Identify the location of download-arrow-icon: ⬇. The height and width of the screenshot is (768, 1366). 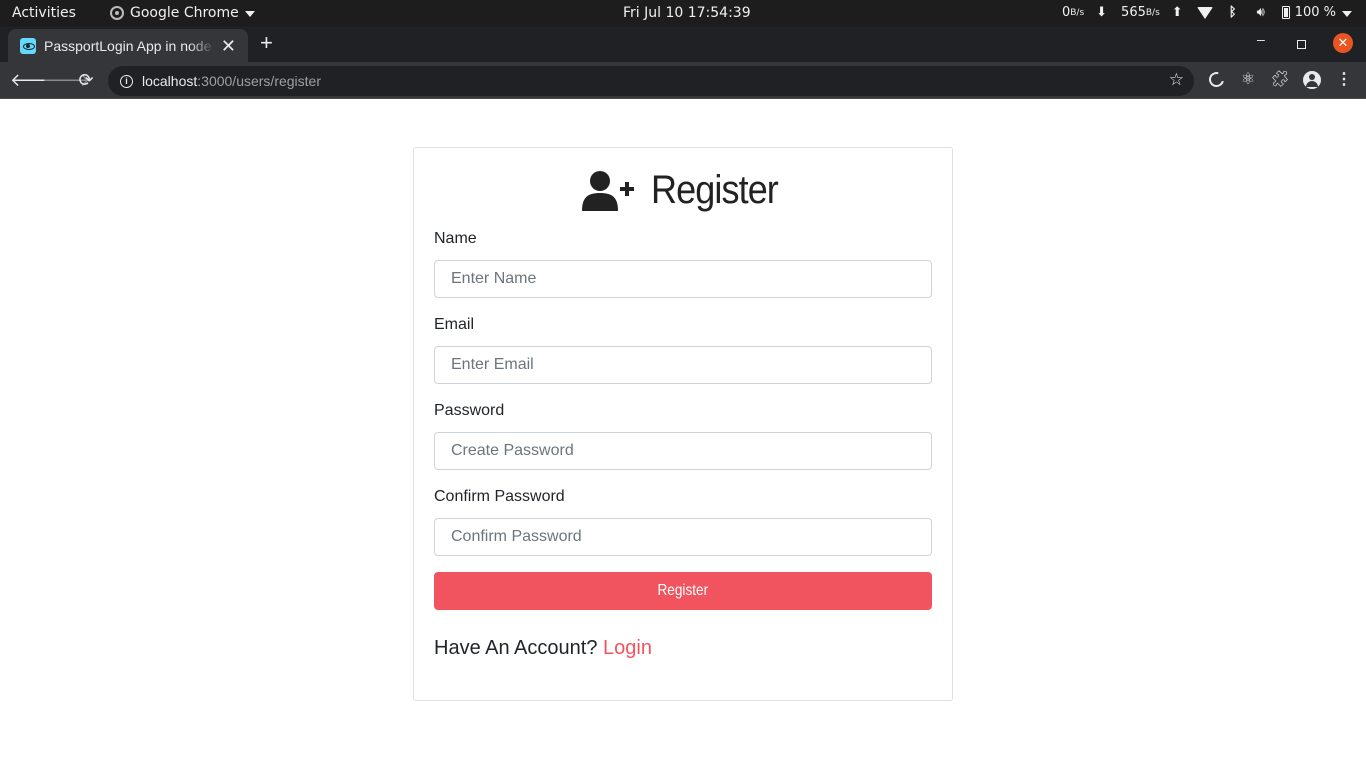
(1102, 12).